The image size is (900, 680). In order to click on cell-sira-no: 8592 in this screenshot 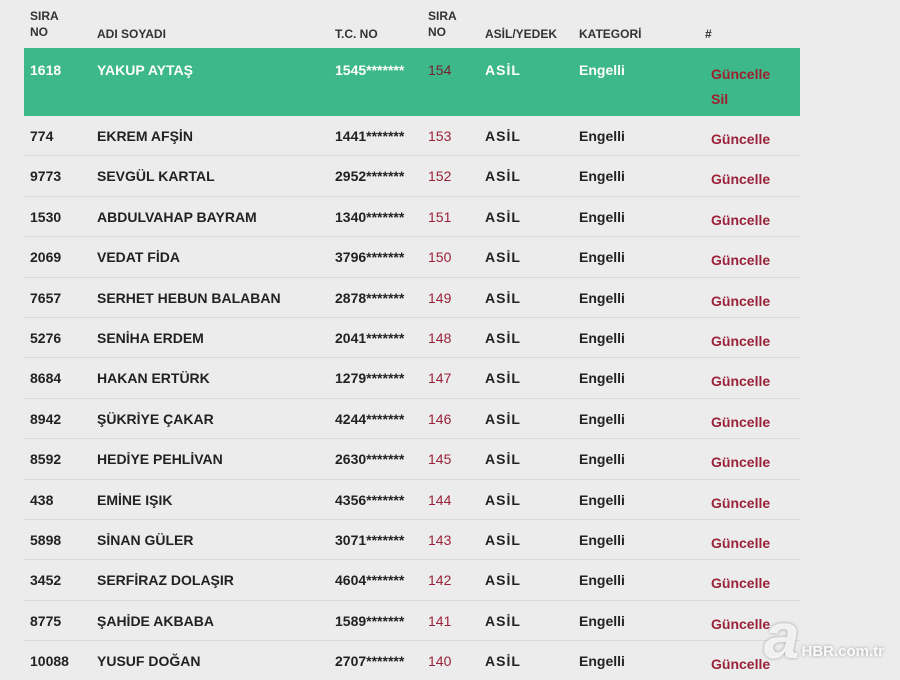, I will do `click(46, 459)`.